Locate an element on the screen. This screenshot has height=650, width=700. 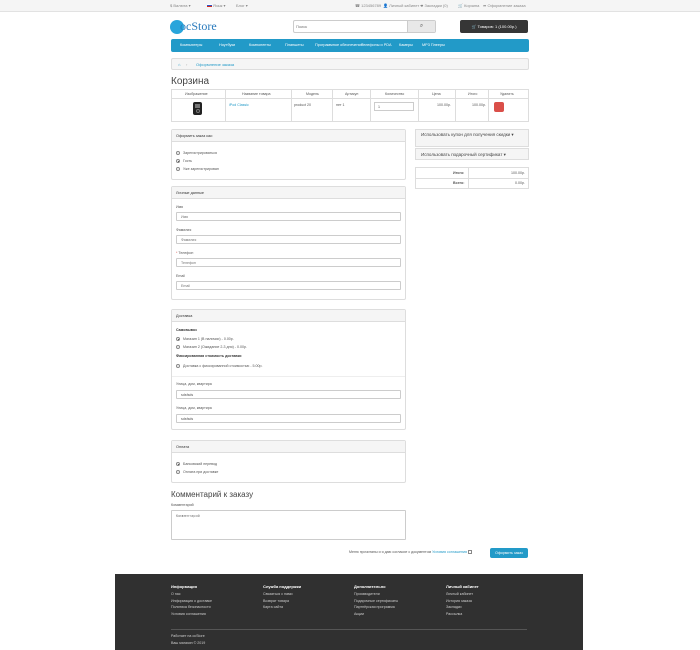
fixed-heading: Фиксированная стоимость доставки is located at coordinates (209, 356).